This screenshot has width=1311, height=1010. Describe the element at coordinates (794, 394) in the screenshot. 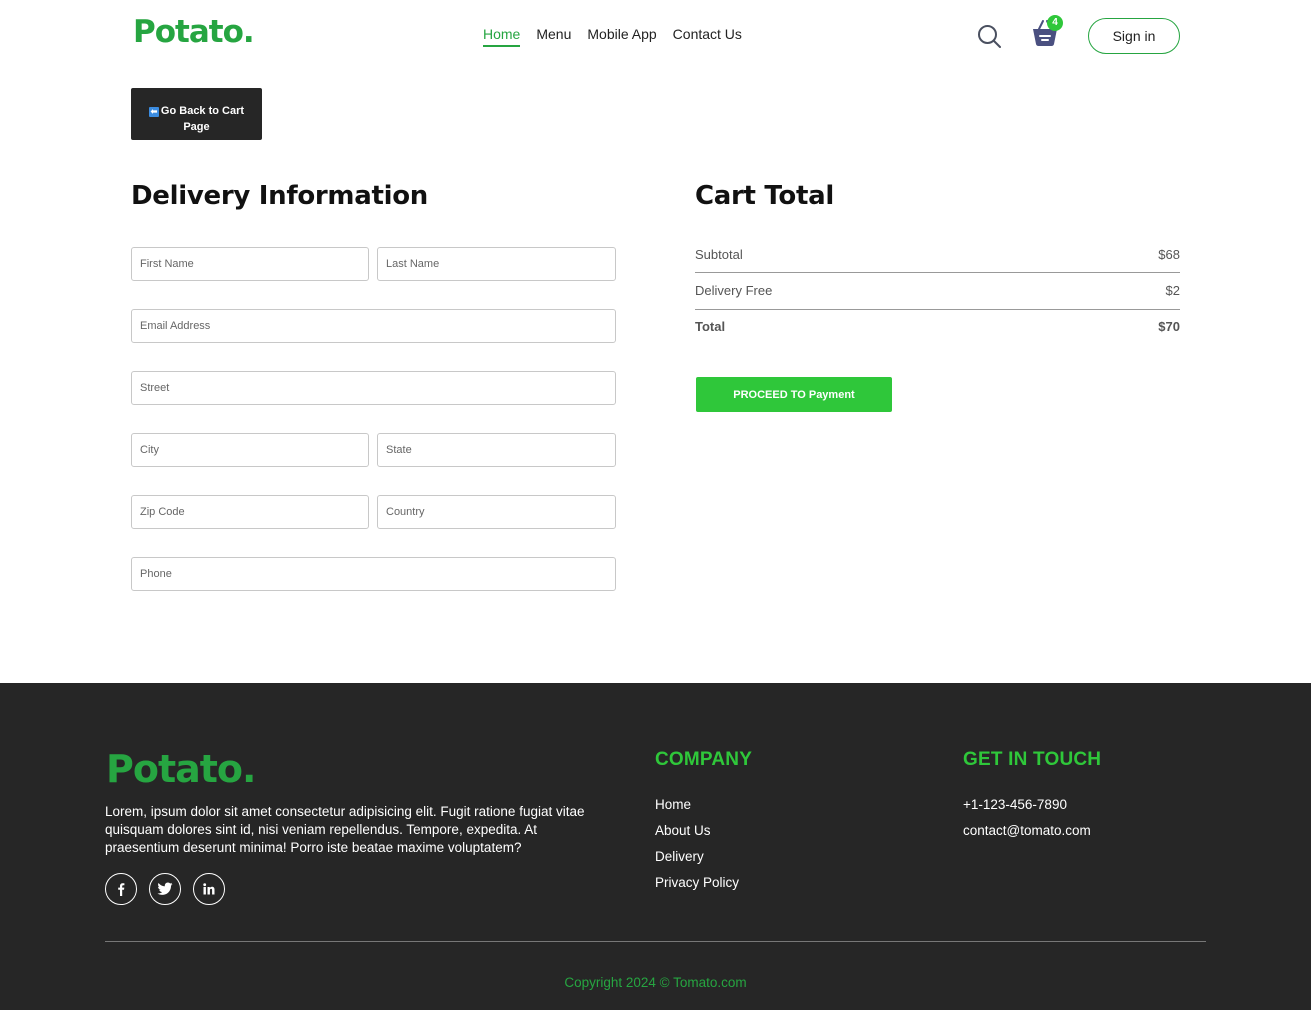

I see `proceed-to-payment-button: PROCEED TO Payment` at that location.